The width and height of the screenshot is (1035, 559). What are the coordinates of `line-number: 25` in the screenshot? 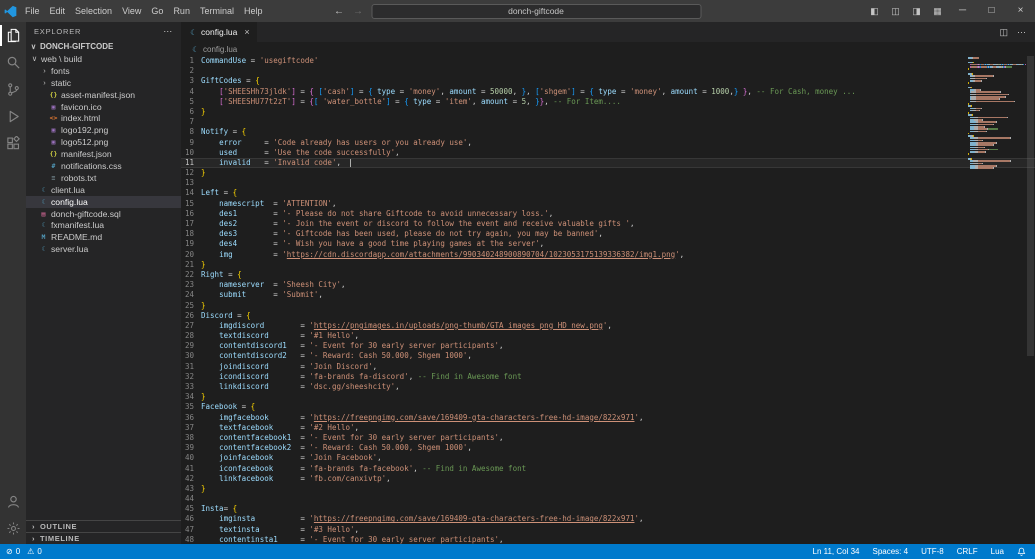 It's located at (191, 306).